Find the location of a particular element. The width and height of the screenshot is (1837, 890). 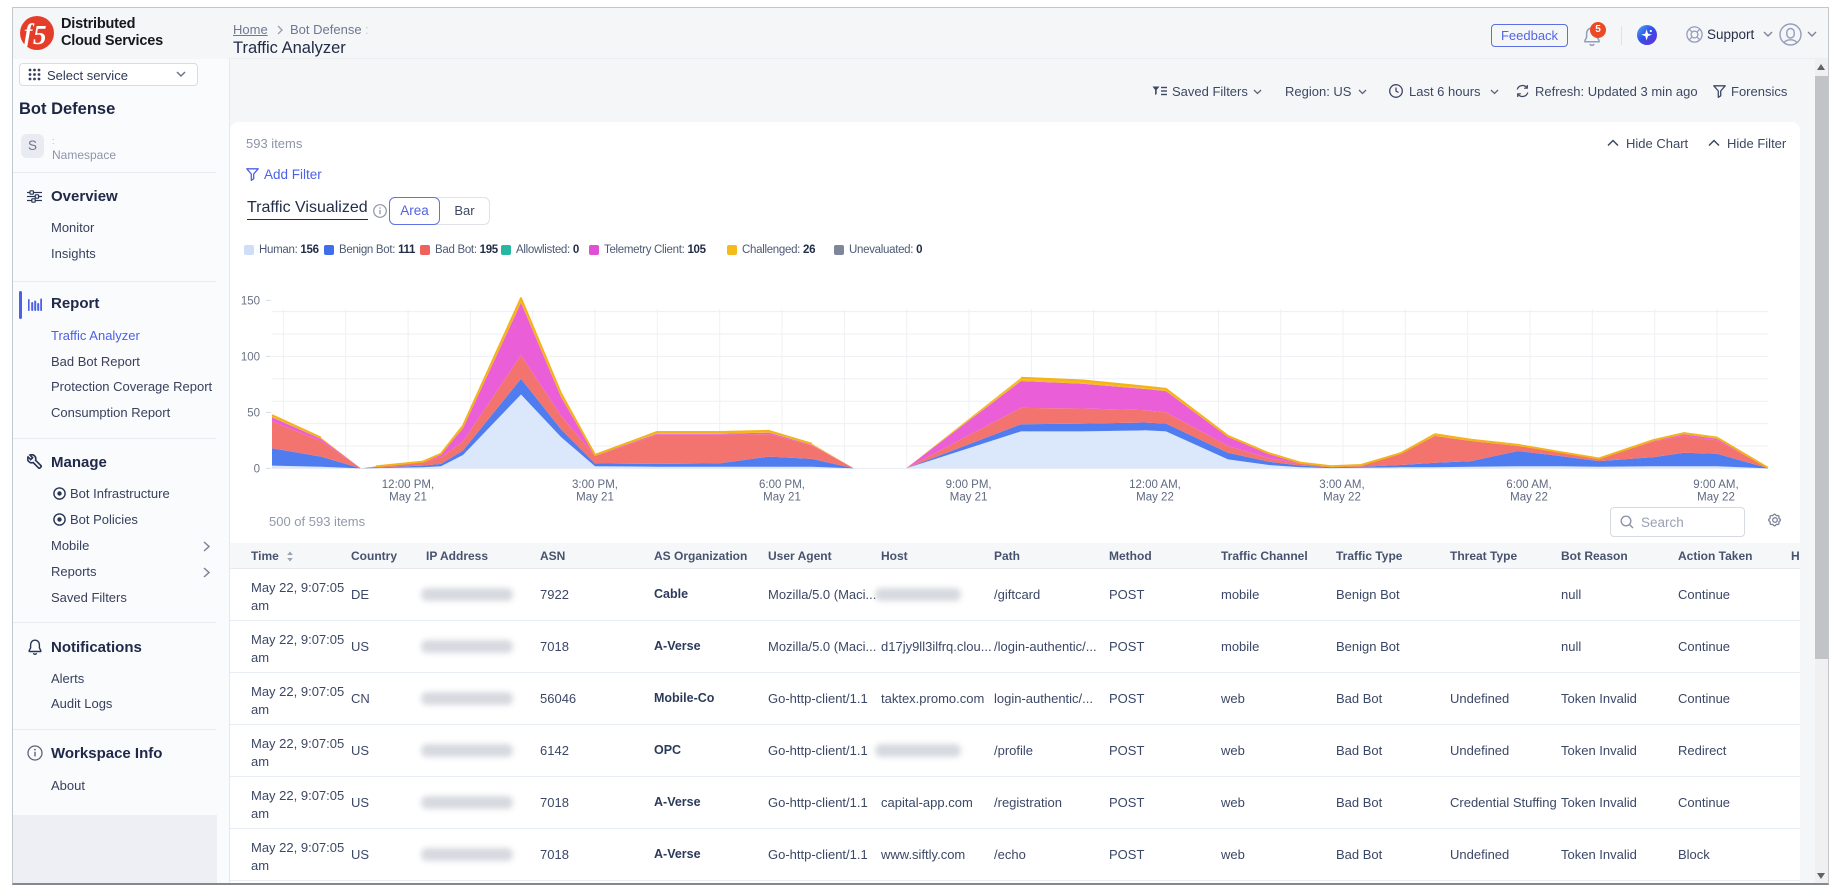

svg-text: 9:00 AM, is located at coordinates (1715, 485).